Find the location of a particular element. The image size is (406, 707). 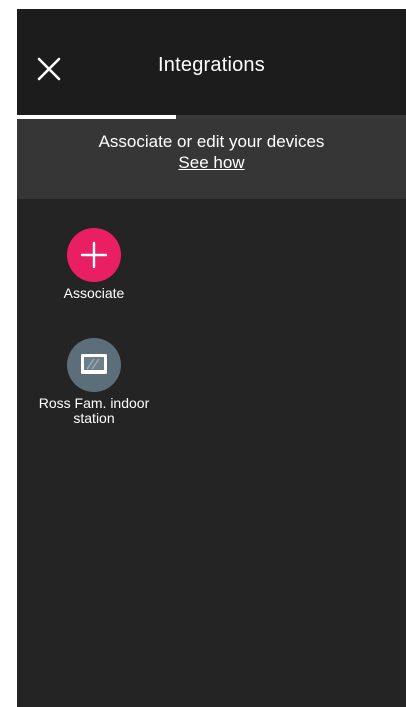

app-header: Integrations is located at coordinates (211, 62).